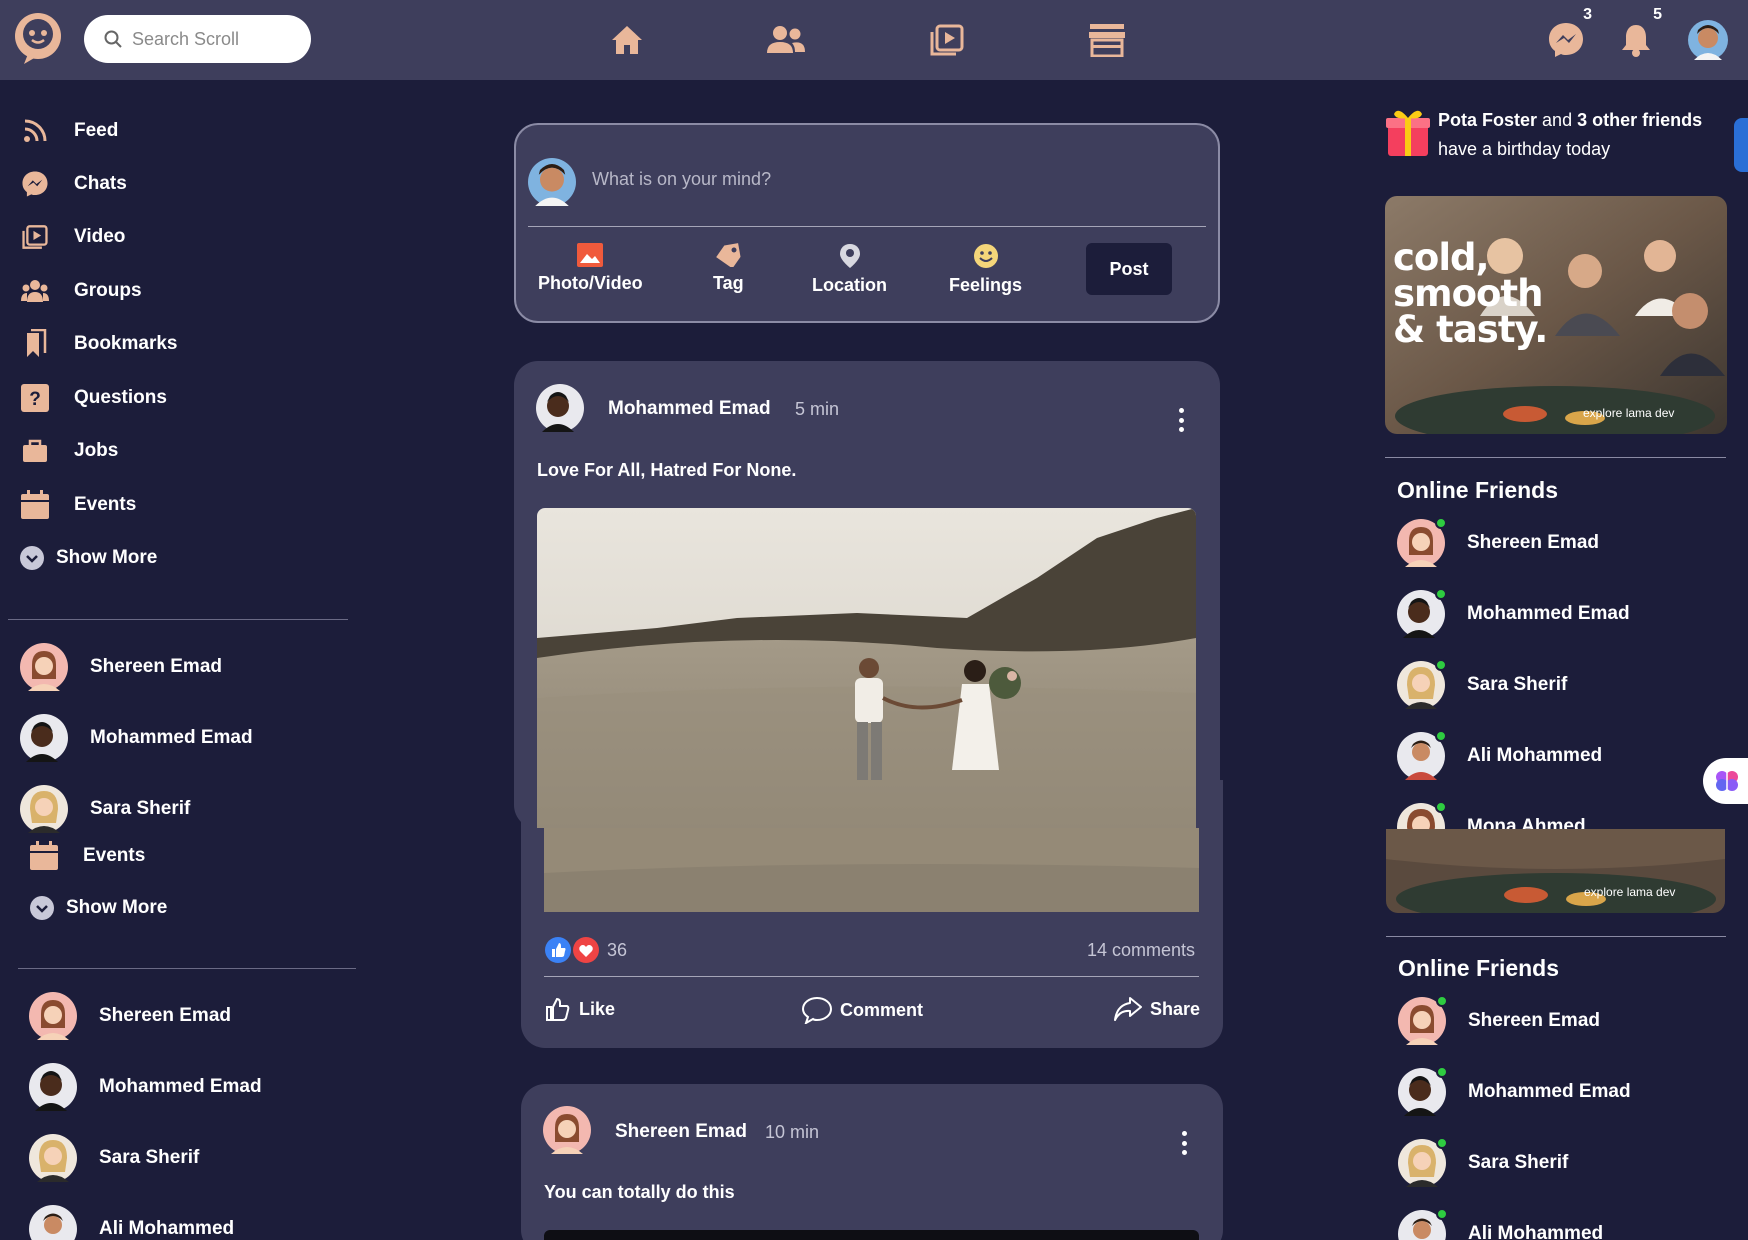  I want to click on nav-marketplace, so click(1107, 40).